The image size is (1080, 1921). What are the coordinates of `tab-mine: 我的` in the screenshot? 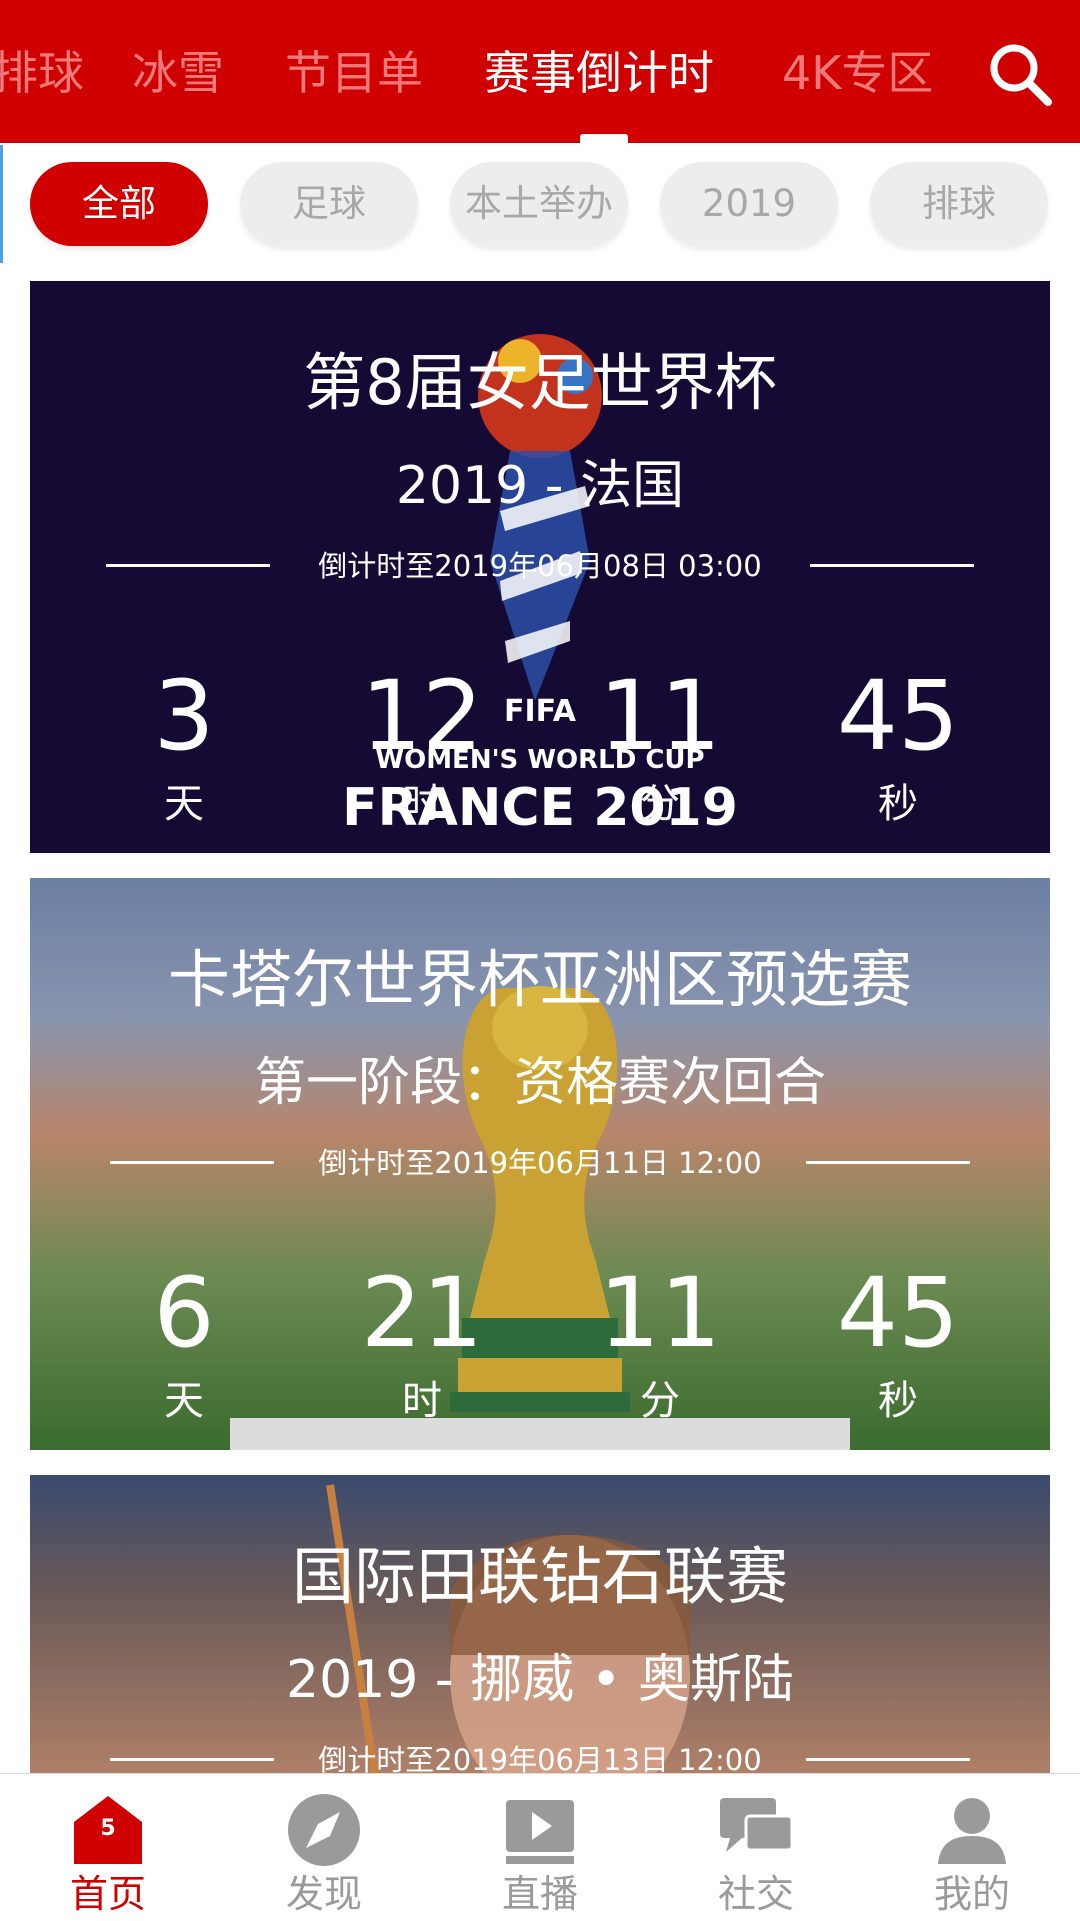 It's located at (972, 1847).